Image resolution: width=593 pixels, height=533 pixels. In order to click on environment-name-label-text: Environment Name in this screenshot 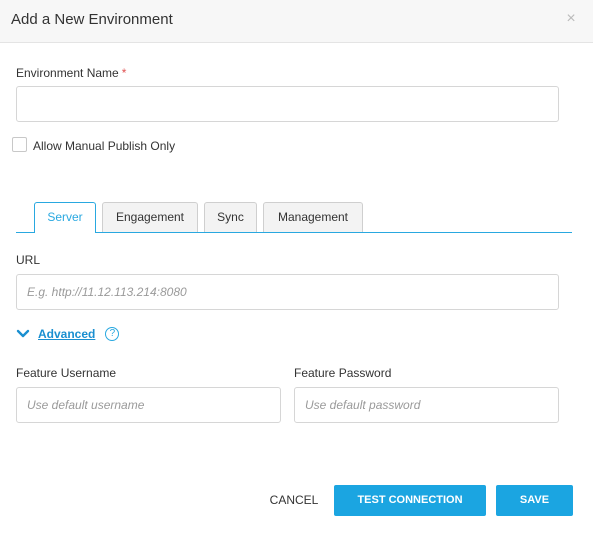, I will do `click(67, 73)`.